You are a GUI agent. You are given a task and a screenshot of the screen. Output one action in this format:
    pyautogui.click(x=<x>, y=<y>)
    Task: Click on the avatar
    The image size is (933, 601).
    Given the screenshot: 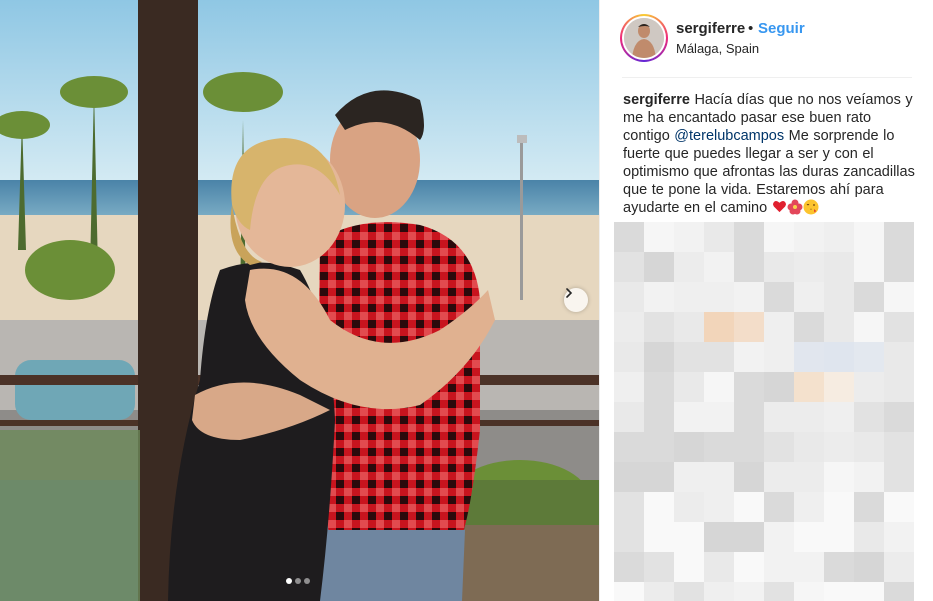 What is the action you would take?
    pyautogui.click(x=644, y=38)
    